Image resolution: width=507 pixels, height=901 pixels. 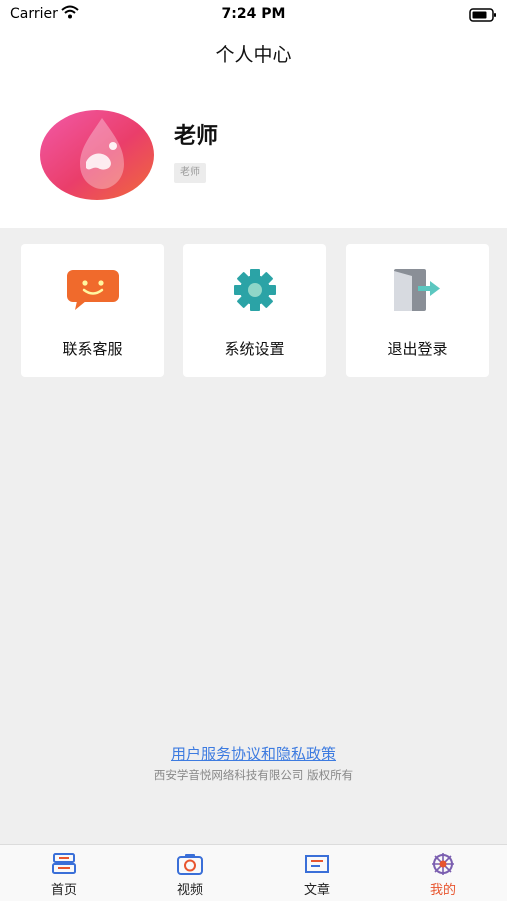 I want to click on contact-service-button: 联系客服, so click(x=92, y=310).